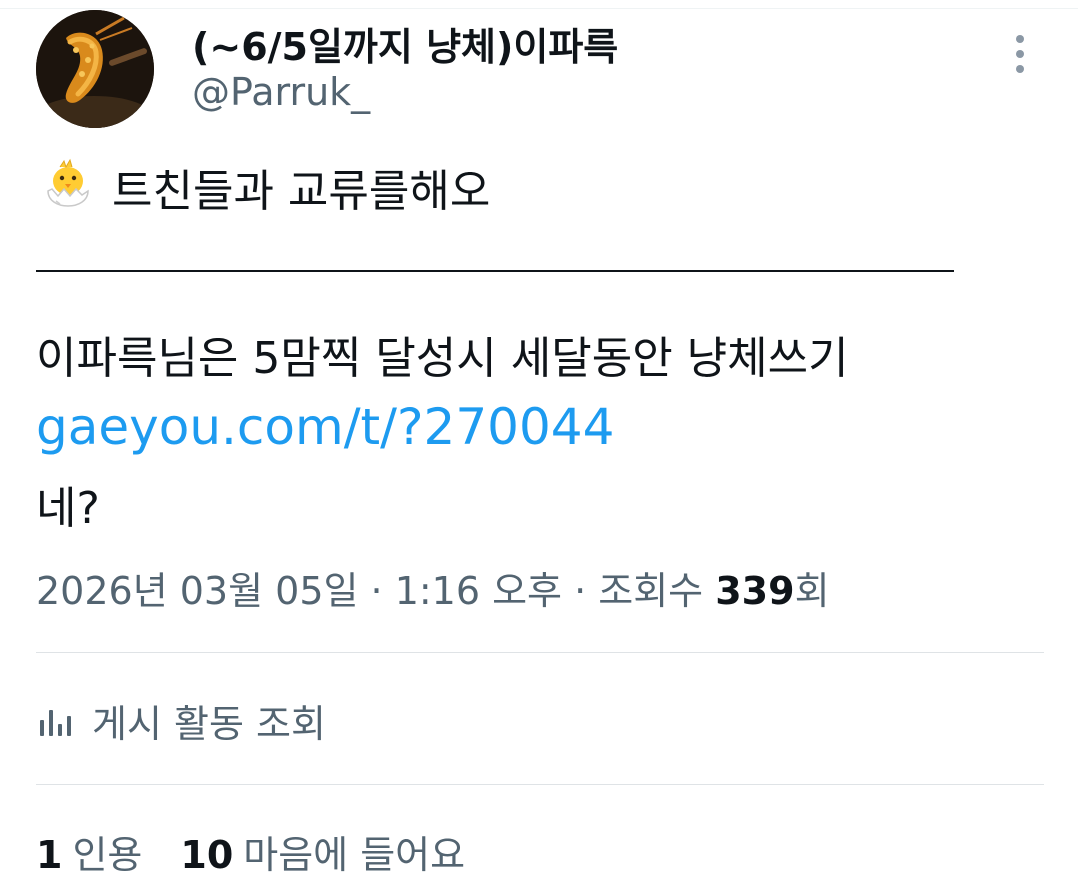 The image size is (1078, 879). I want to click on top-divider, so click(539, 8).